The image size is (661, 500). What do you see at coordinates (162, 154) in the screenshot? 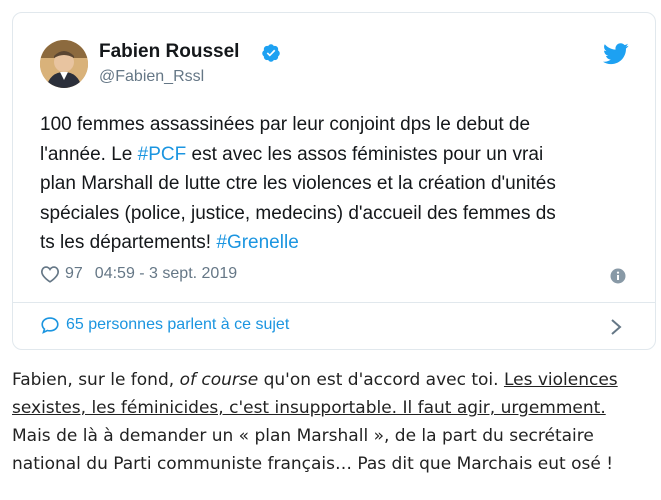
I see `hashtag-pcf-link: #PCF` at bounding box center [162, 154].